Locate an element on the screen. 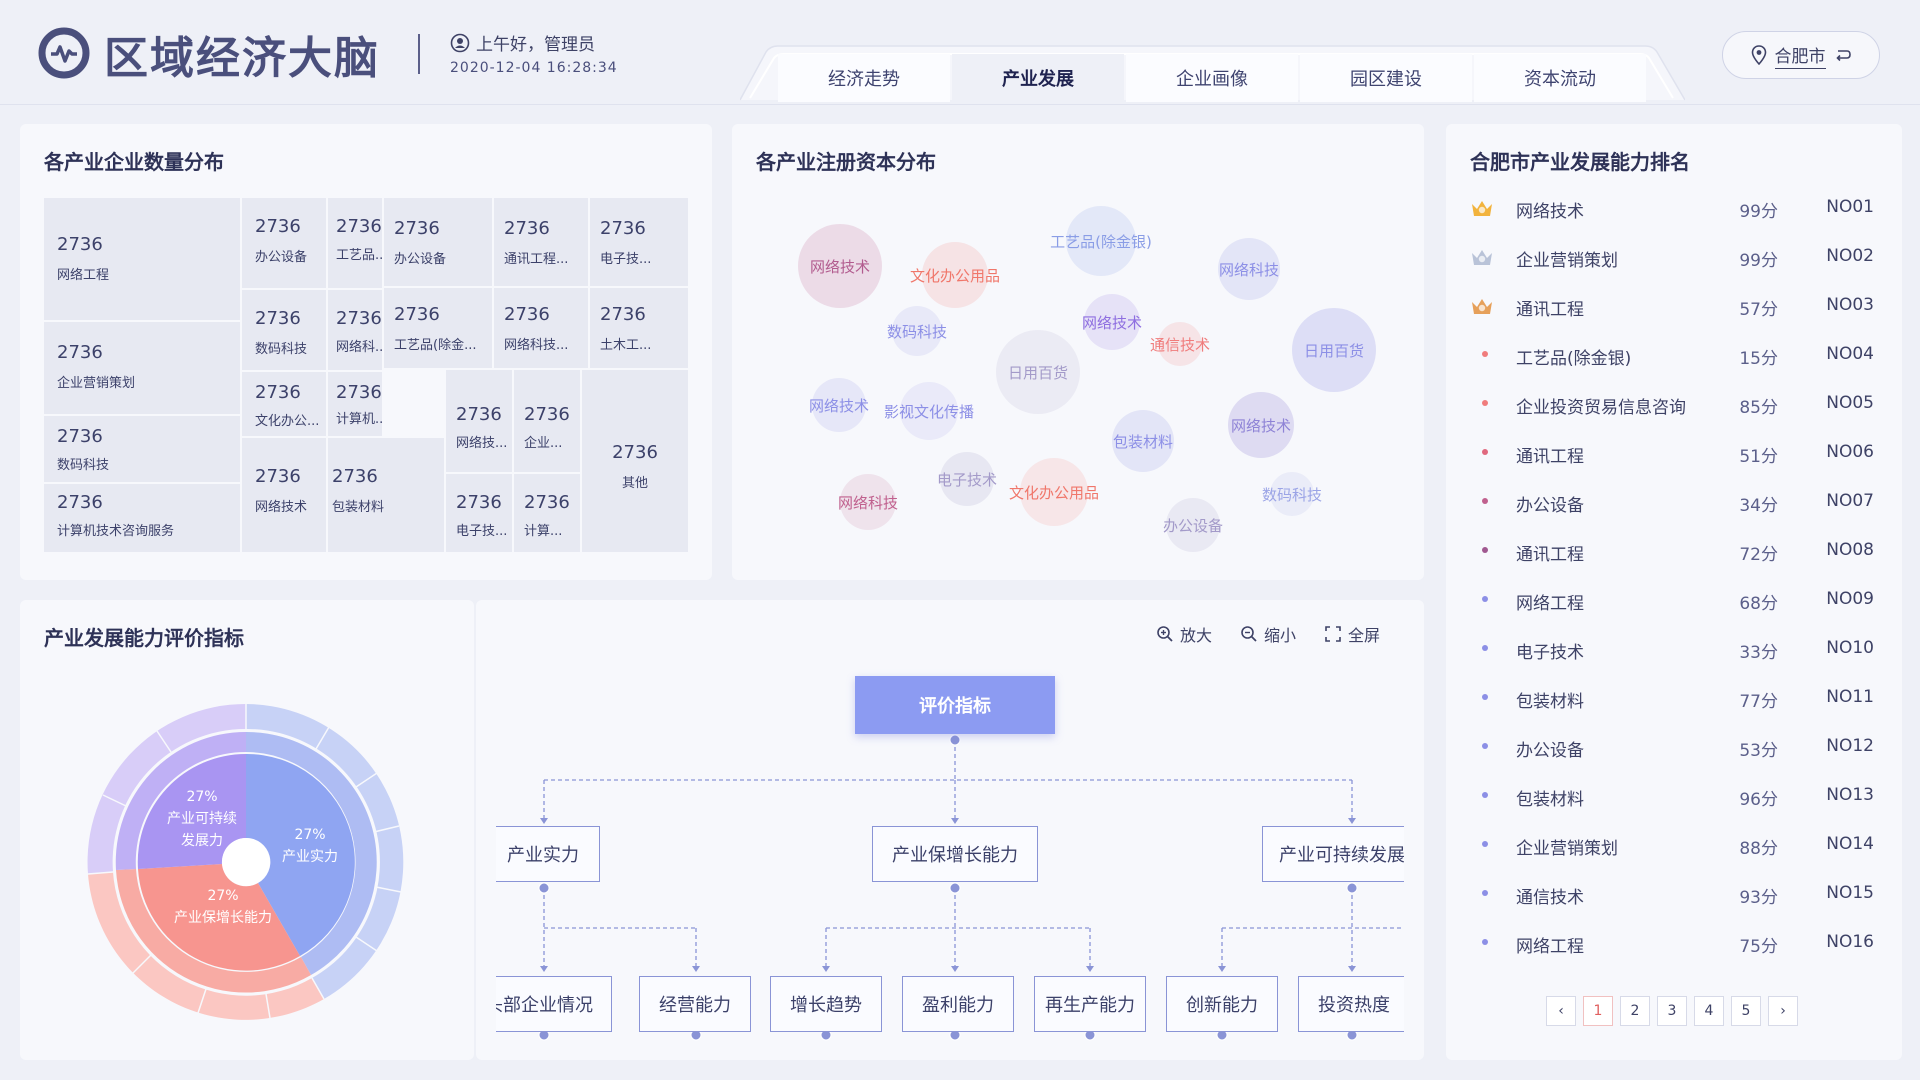 Image resolution: width=1920 pixels, height=1080 pixels. ranking-row: 电子技术 33分 NO10 is located at coordinates (1680, 648).